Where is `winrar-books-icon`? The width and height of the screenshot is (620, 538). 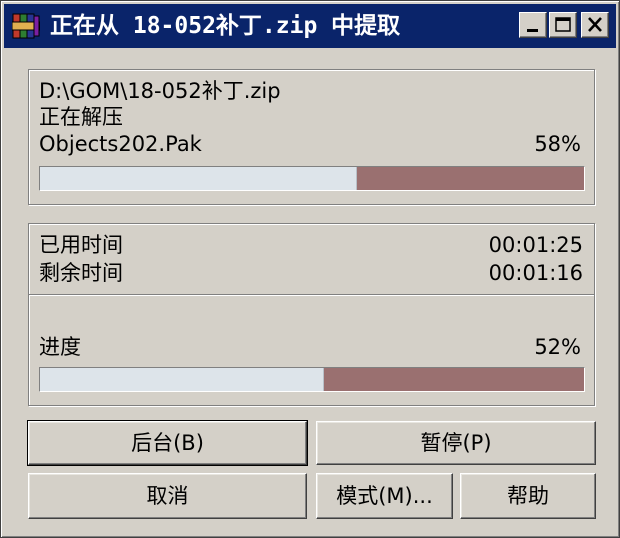
winrar-books-icon is located at coordinates (26, 26).